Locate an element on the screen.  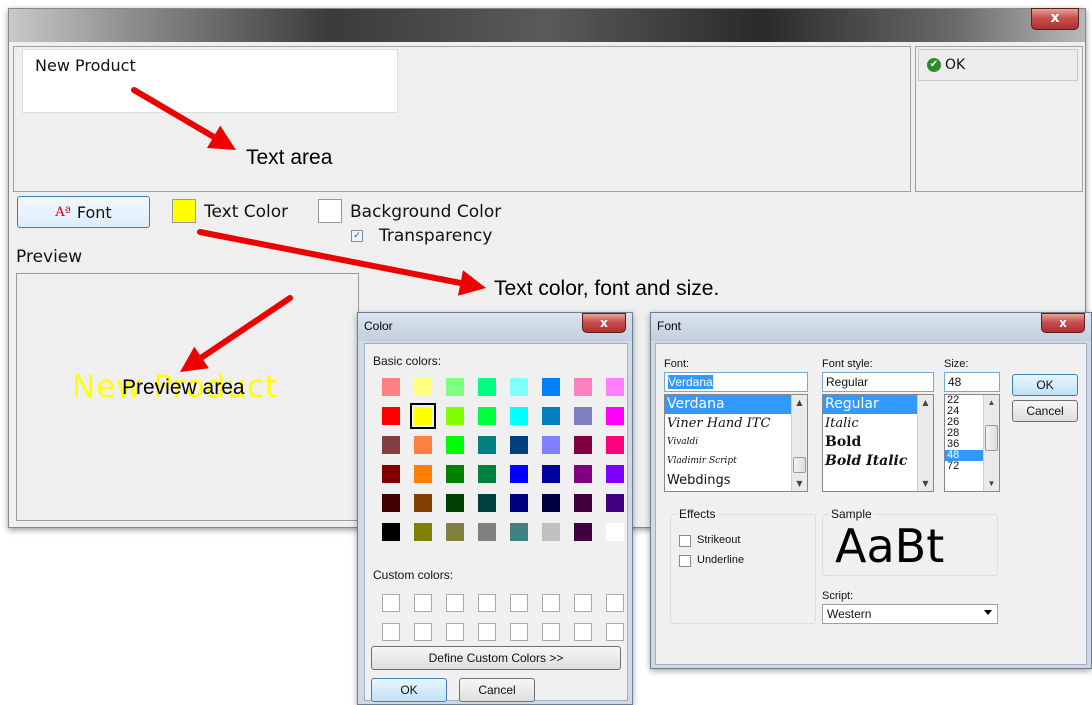
annotation-preview-area: Preview area is located at coordinates (183, 387).